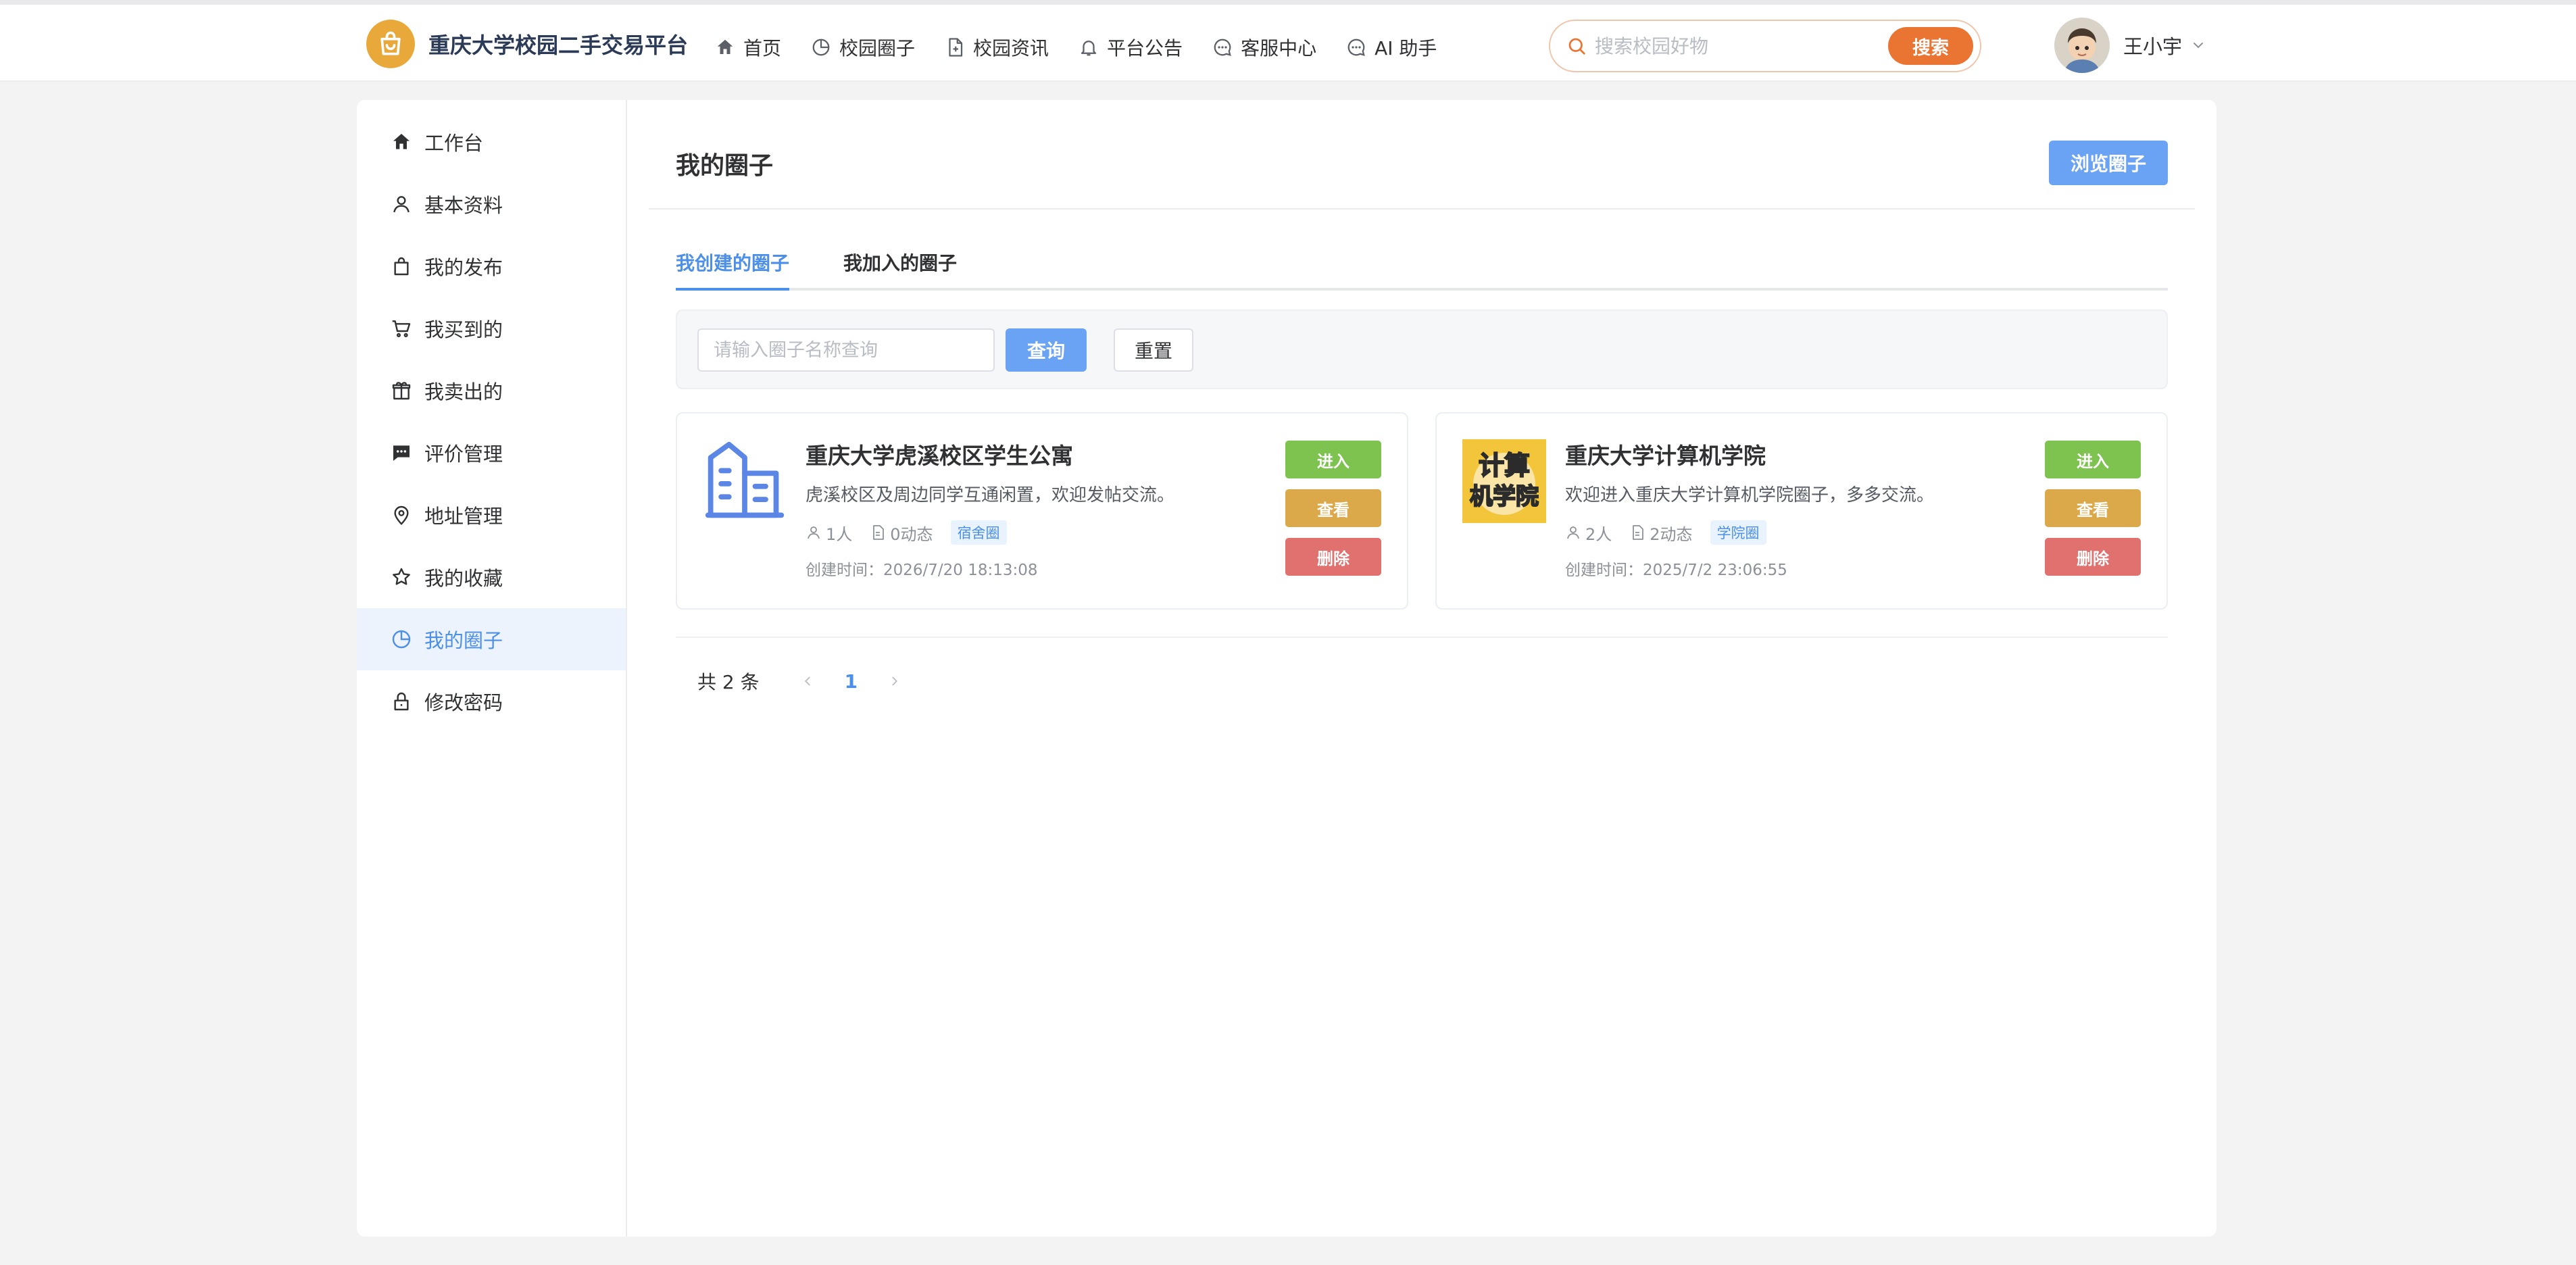 This screenshot has width=2576, height=1265. What do you see at coordinates (463, 205) in the screenshot?
I see `sidebar-item-label: 基本资料` at bounding box center [463, 205].